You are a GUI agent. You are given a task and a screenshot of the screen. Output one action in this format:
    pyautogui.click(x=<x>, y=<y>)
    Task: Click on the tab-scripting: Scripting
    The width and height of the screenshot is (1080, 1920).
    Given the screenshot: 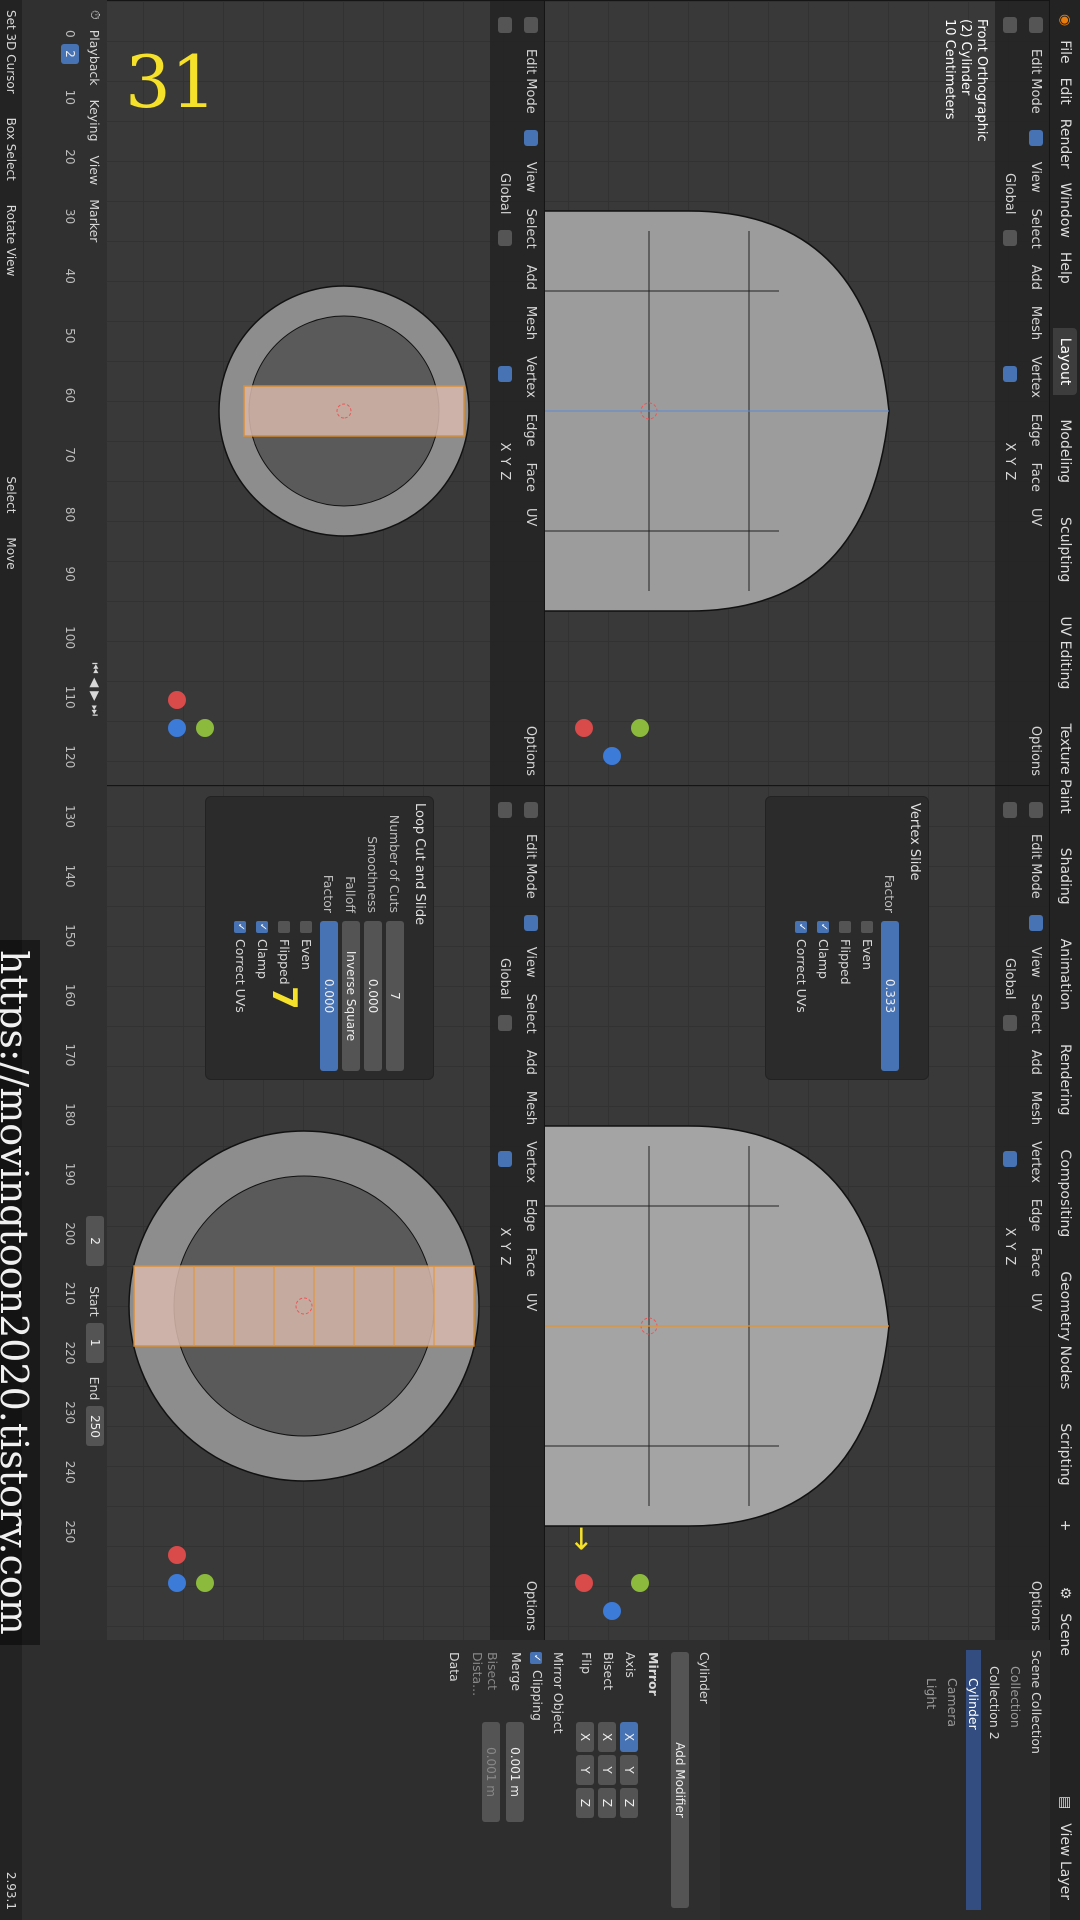 What is the action you would take?
    pyautogui.click(x=1065, y=1454)
    